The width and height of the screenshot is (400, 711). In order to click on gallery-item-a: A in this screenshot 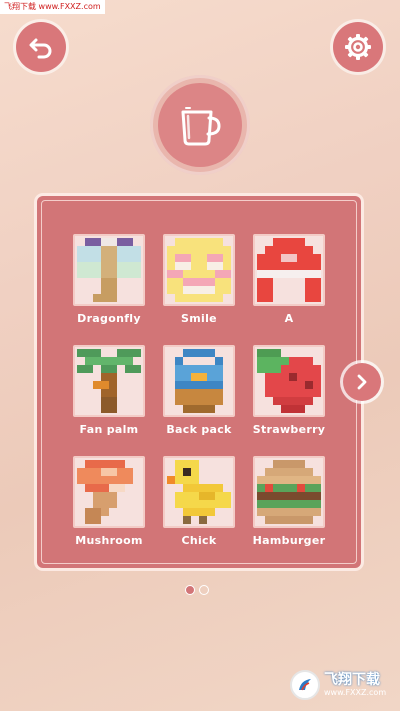, I will do `click(289, 279)`.